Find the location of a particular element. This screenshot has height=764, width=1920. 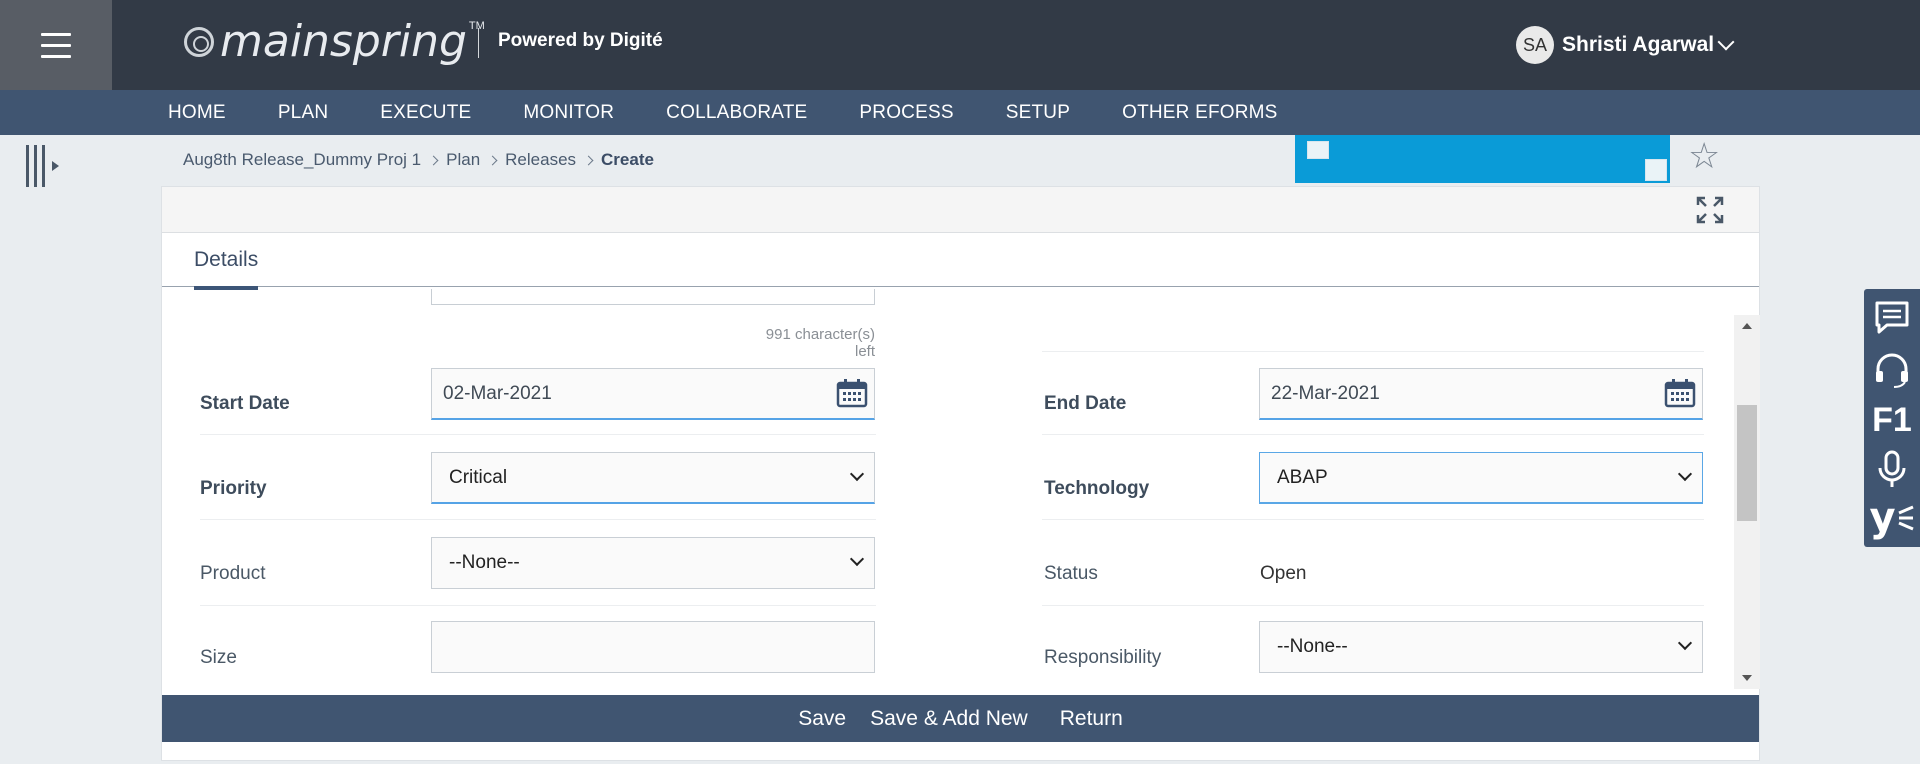

chat-icon is located at coordinates (1892, 318).